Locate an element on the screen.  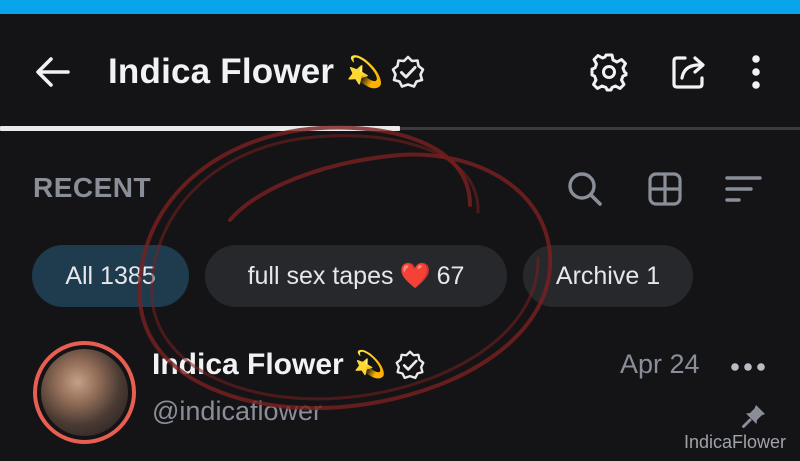
page-title: Indica Flower is located at coordinates (221, 71).